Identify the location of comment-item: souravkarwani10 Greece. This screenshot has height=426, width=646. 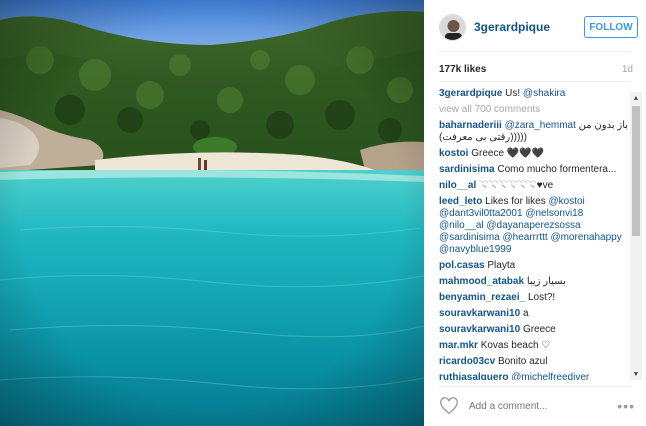
(534, 330).